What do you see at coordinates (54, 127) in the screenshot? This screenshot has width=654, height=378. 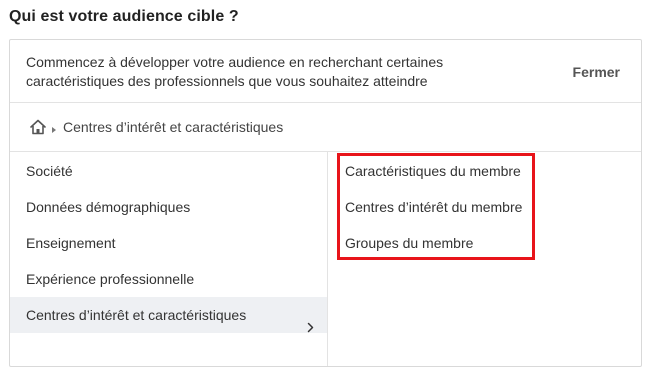 I see `triangle-right-icon` at bounding box center [54, 127].